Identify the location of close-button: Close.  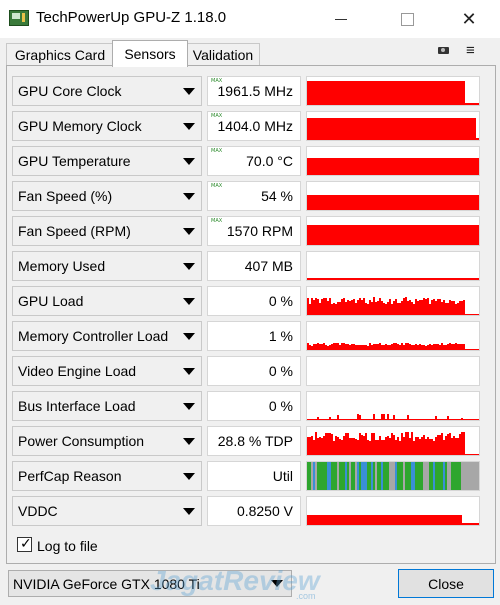
(446, 583).